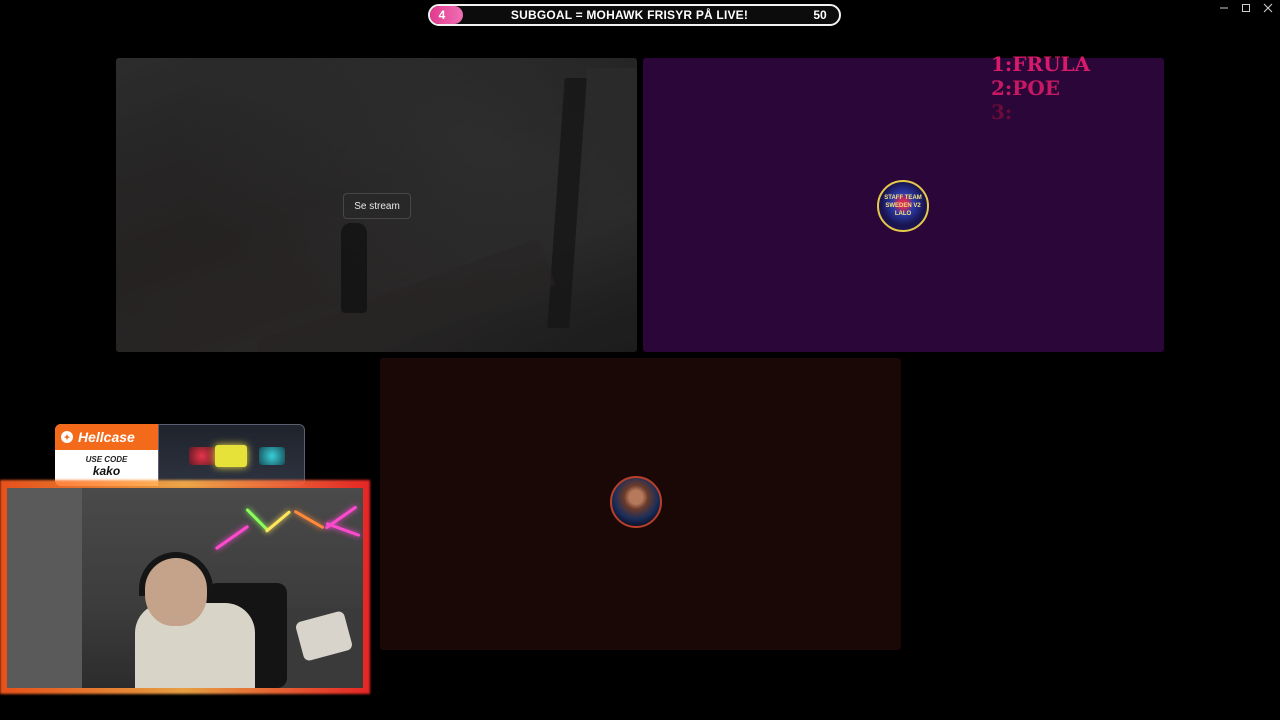 This screenshot has width=1280, height=720. I want to click on subgoal-current: 4, so click(442, 15).